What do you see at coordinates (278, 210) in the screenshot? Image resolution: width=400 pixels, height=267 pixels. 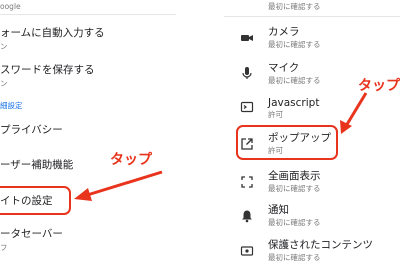 I see `item-title: 通知` at bounding box center [278, 210].